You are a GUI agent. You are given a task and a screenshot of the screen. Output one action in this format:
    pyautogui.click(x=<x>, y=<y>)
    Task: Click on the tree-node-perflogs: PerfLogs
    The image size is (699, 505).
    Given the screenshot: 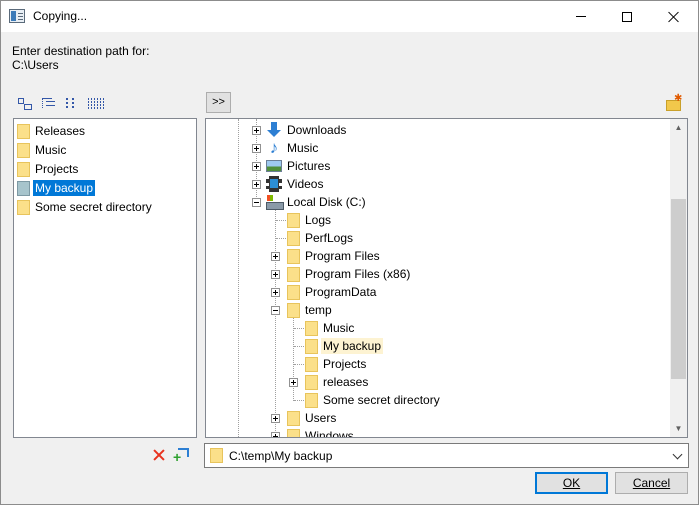 What is the action you would take?
    pyautogui.click(x=321, y=238)
    